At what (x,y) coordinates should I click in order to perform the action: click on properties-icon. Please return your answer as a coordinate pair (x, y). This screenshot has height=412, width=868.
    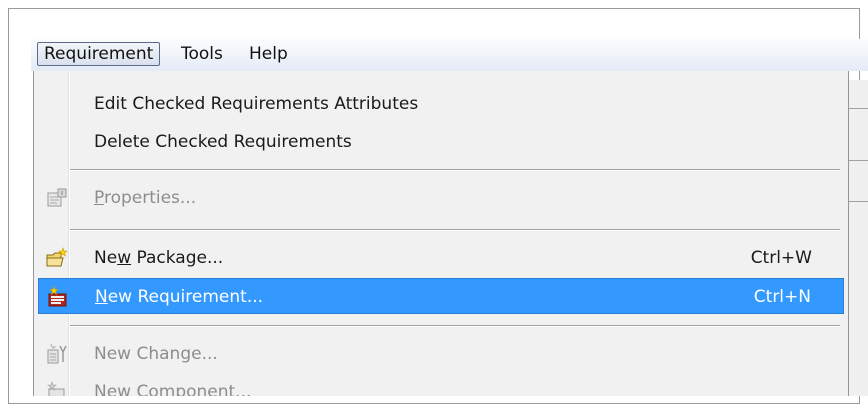
    Looking at the image, I should click on (57, 198).